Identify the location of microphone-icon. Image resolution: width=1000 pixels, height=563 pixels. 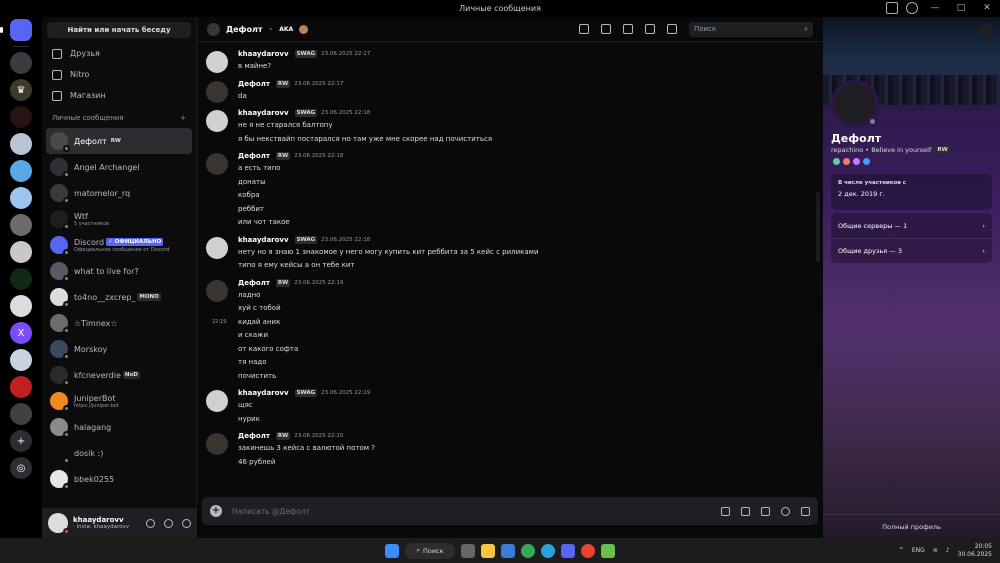
(150, 523).